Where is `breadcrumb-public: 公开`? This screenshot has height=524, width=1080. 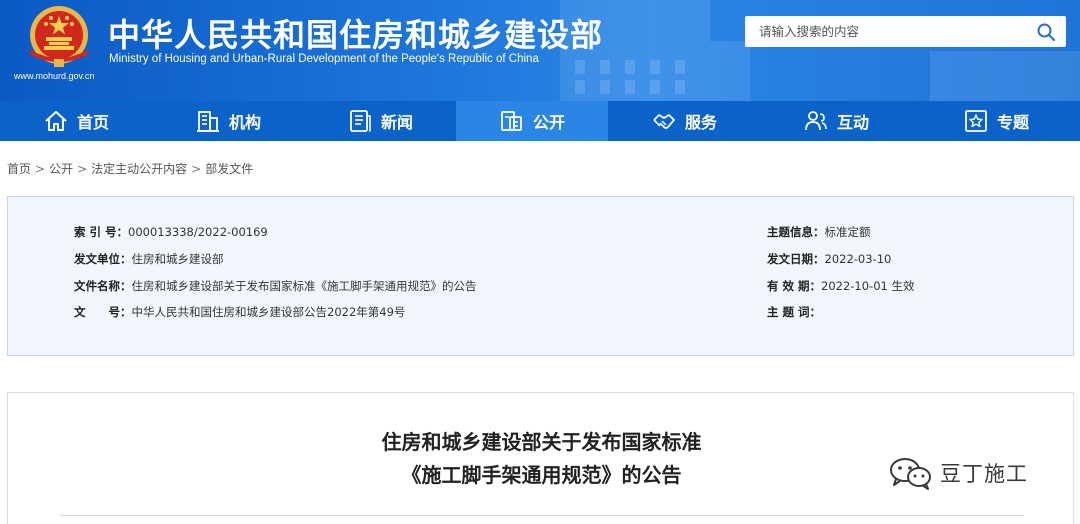
breadcrumb-public: 公开 is located at coordinates (61, 169).